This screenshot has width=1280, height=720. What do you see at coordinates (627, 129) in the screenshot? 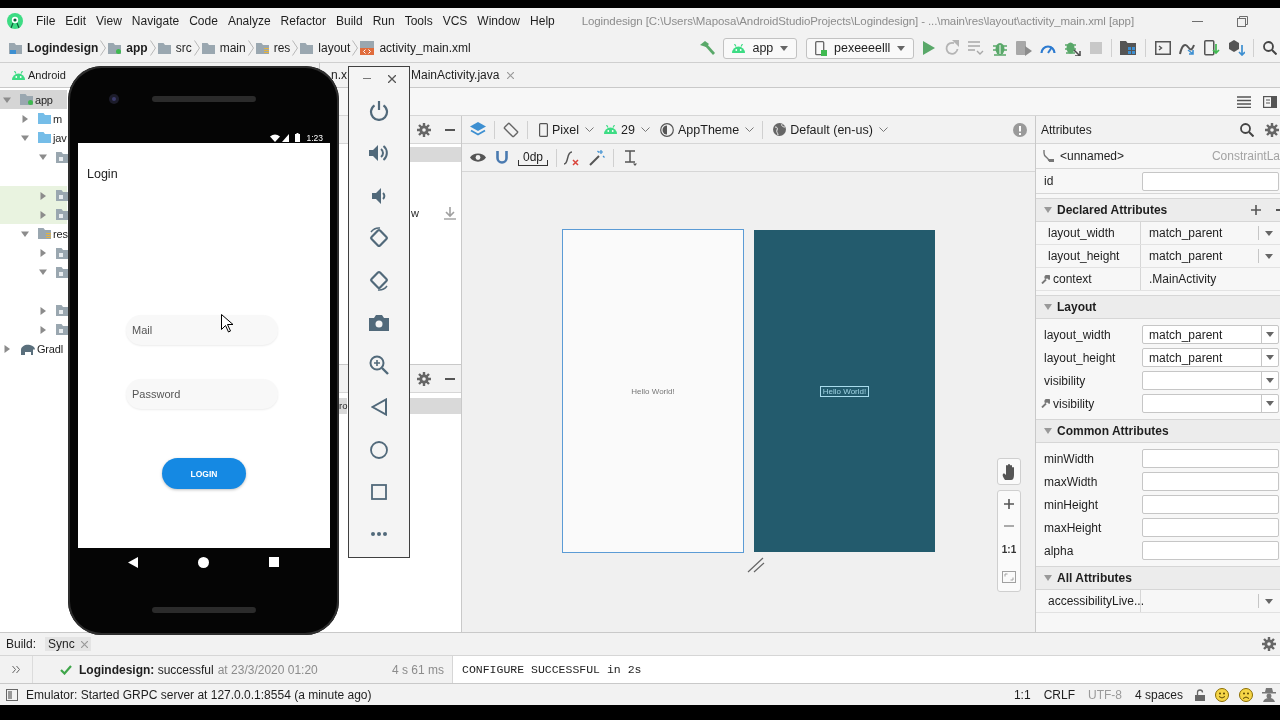
I see `api-level-dropdown: 29` at bounding box center [627, 129].